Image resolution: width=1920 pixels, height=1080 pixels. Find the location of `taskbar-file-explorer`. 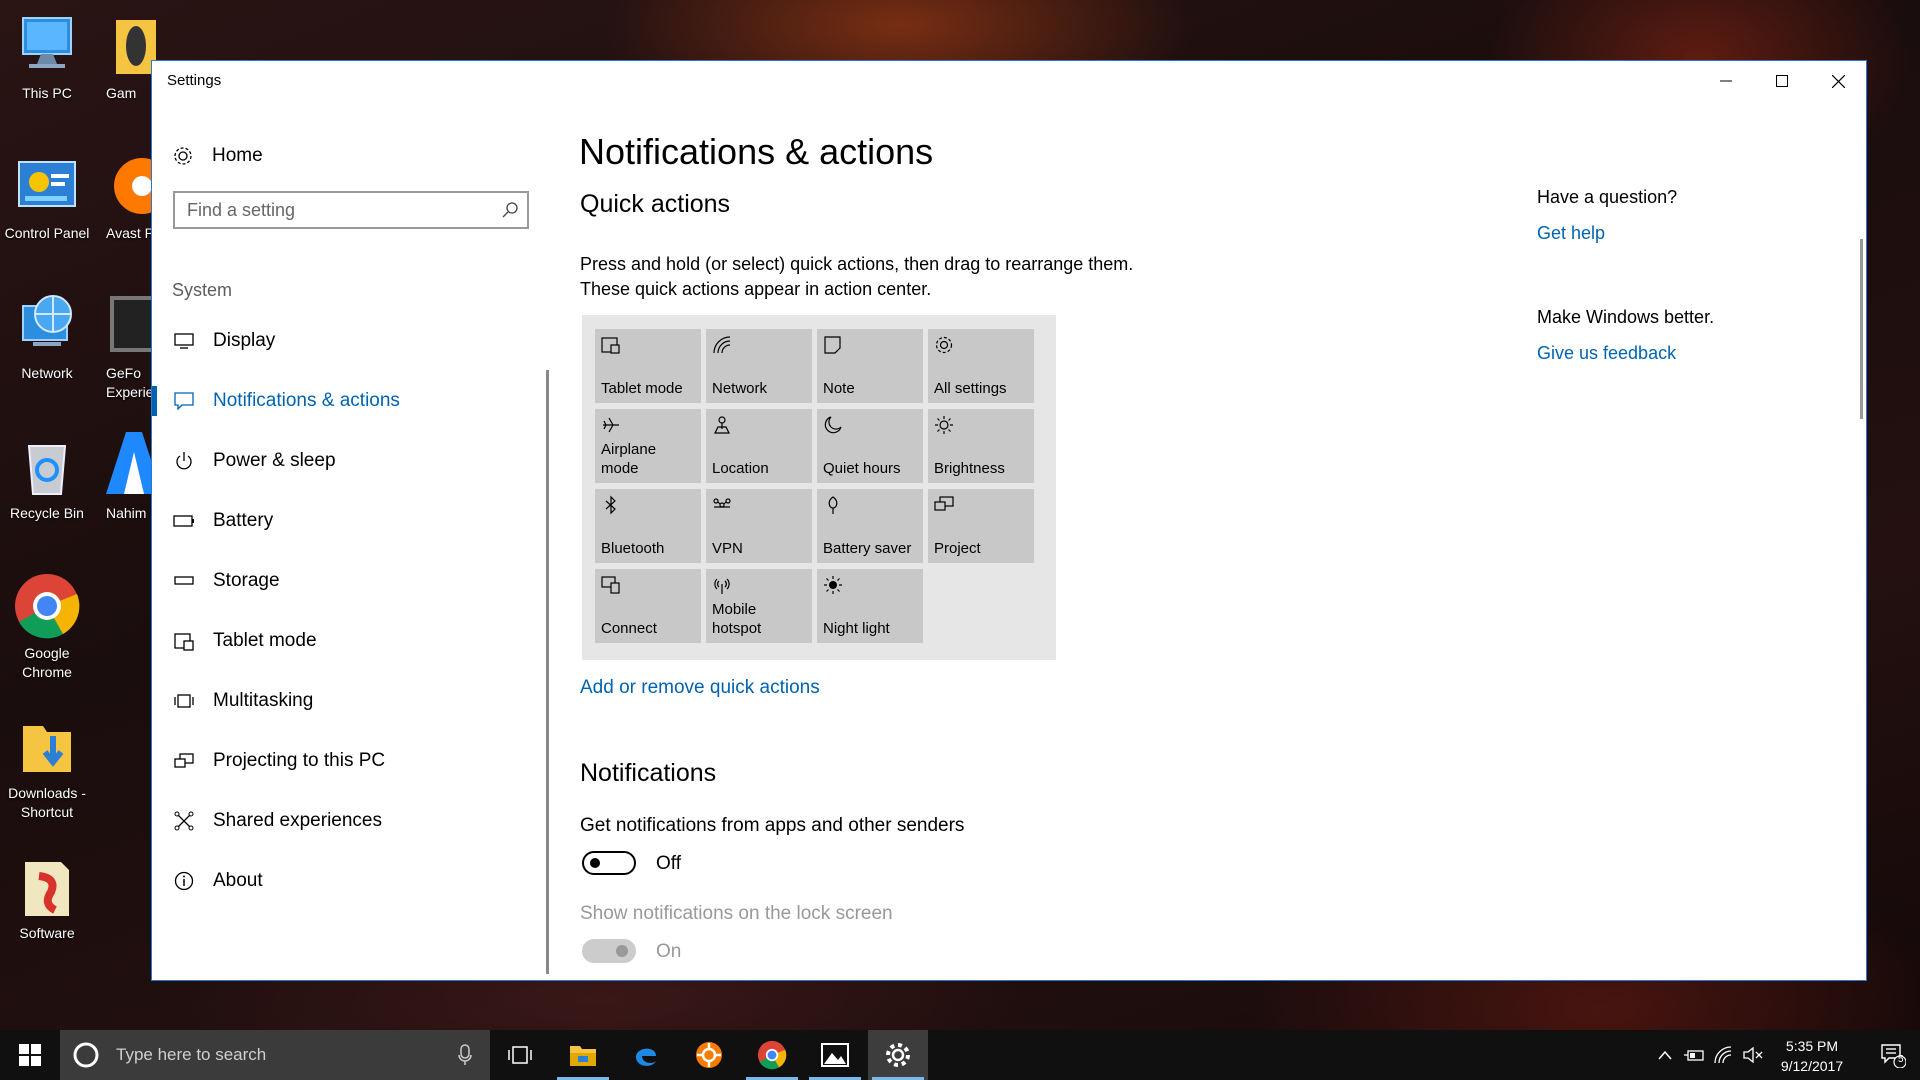

taskbar-file-explorer is located at coordinates (583, 1055).